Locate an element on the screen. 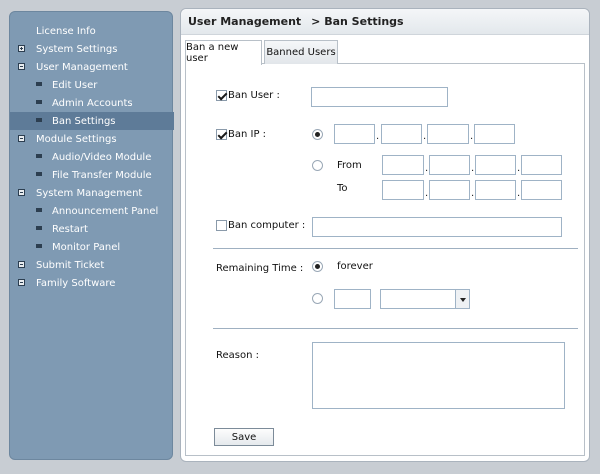 This screenshot has width=600, height=474. ip-octet-3-input is located at coordinates (448, 134).